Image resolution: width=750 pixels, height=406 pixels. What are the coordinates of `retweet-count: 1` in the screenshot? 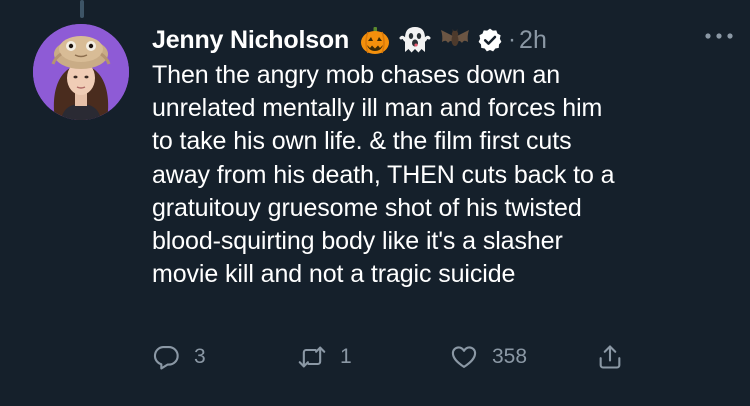 It's located at (346, 356).